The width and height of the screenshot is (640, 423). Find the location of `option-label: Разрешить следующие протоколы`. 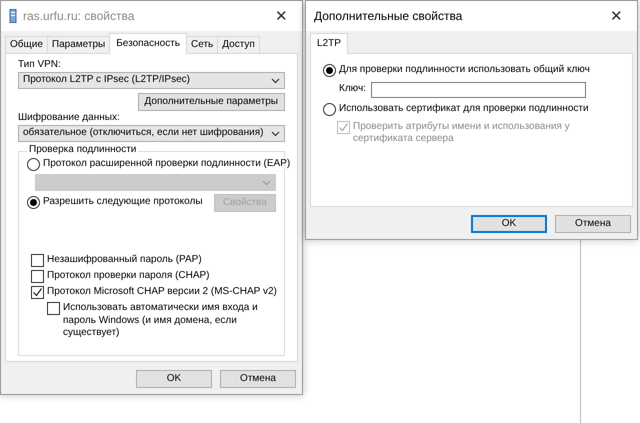

option-label: Разрешить следующие протоколы is located at coordinates (123, 202).